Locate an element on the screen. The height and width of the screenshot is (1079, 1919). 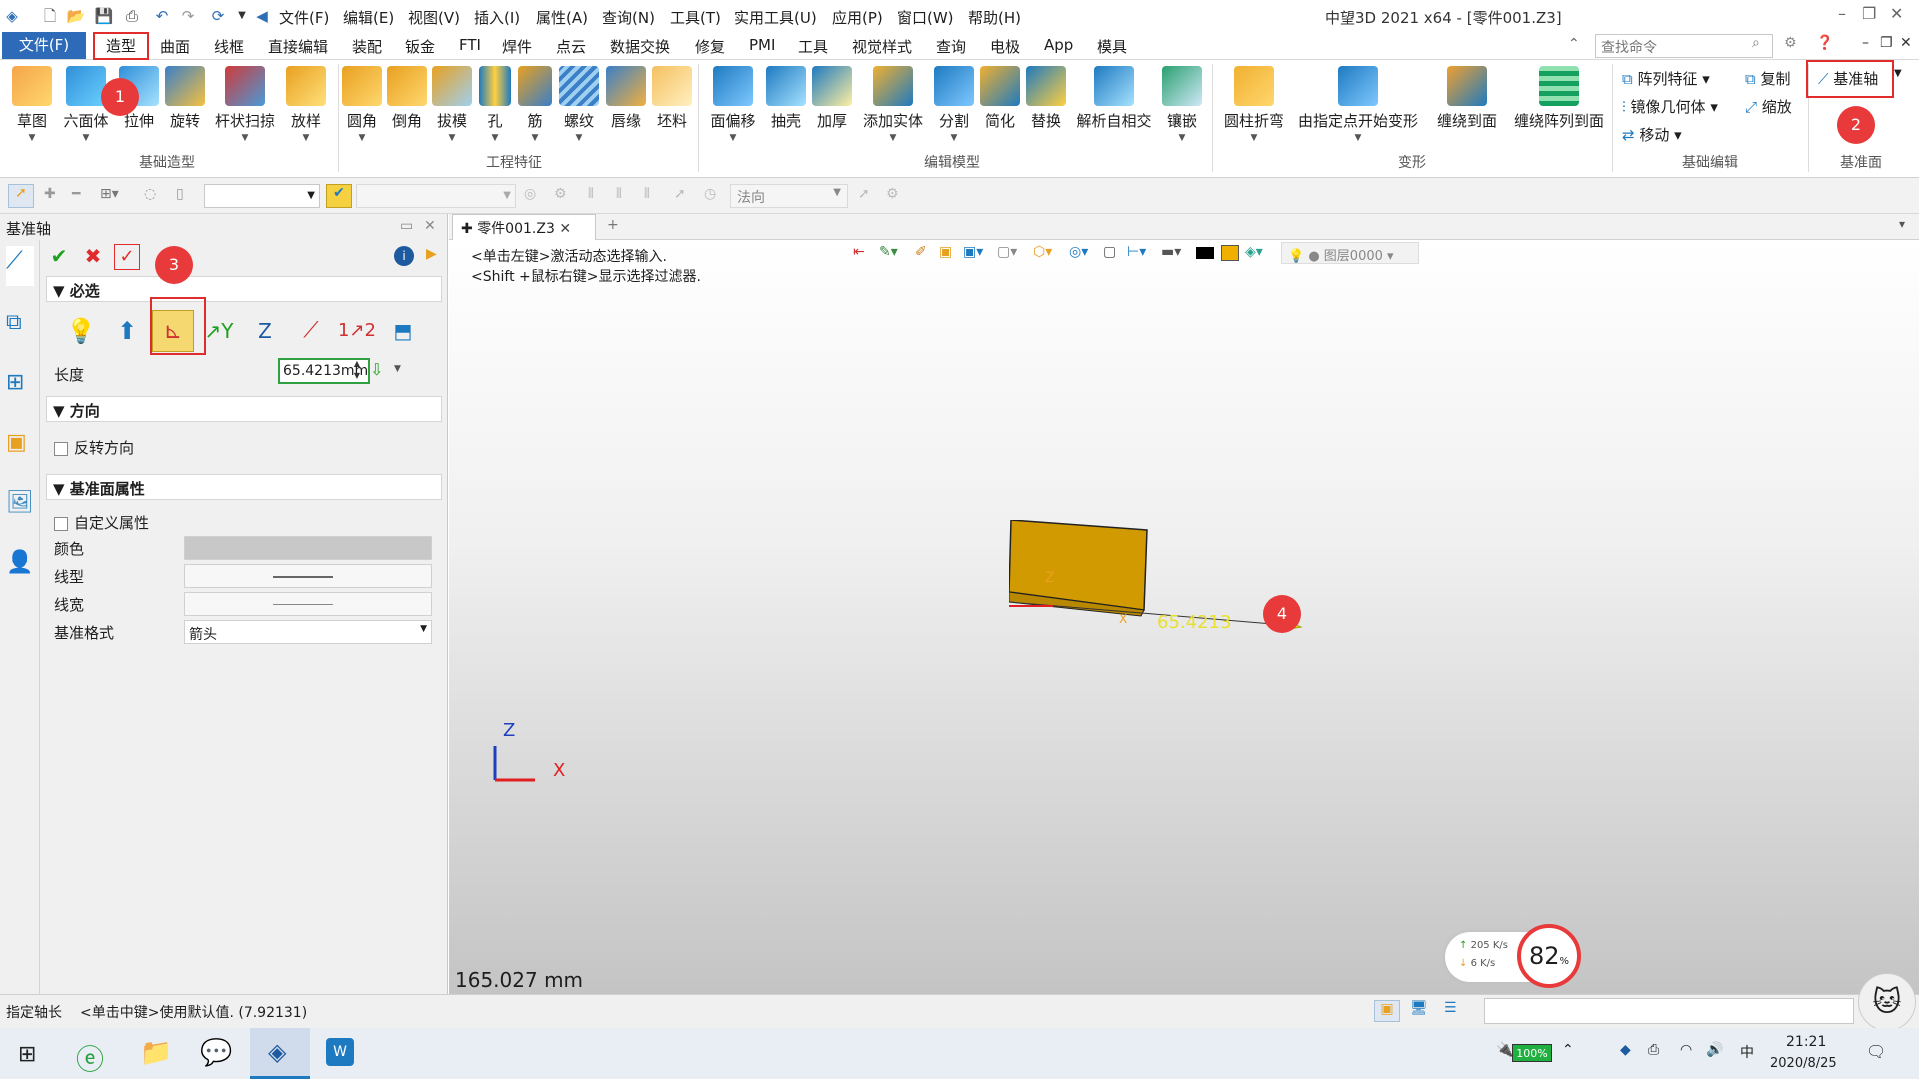
fillet-button: 圆角 ▼ is located at coordinates (362, 104).